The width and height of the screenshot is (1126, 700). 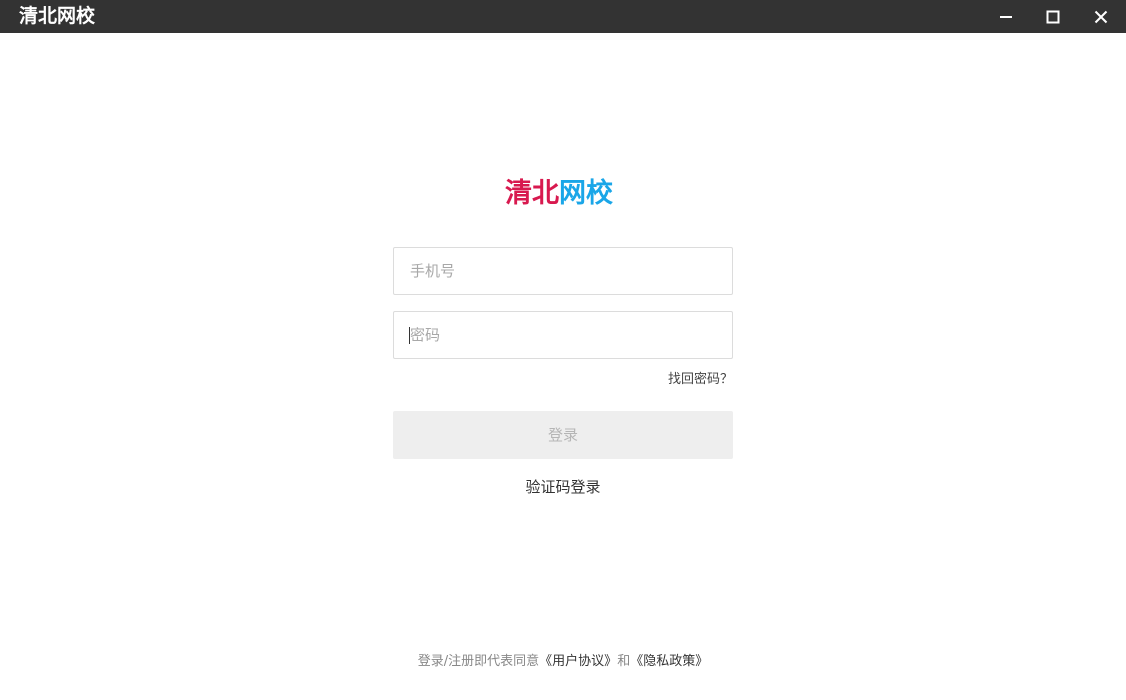 I want to click on window-title: 清北网校, so click(x=57, y=16).